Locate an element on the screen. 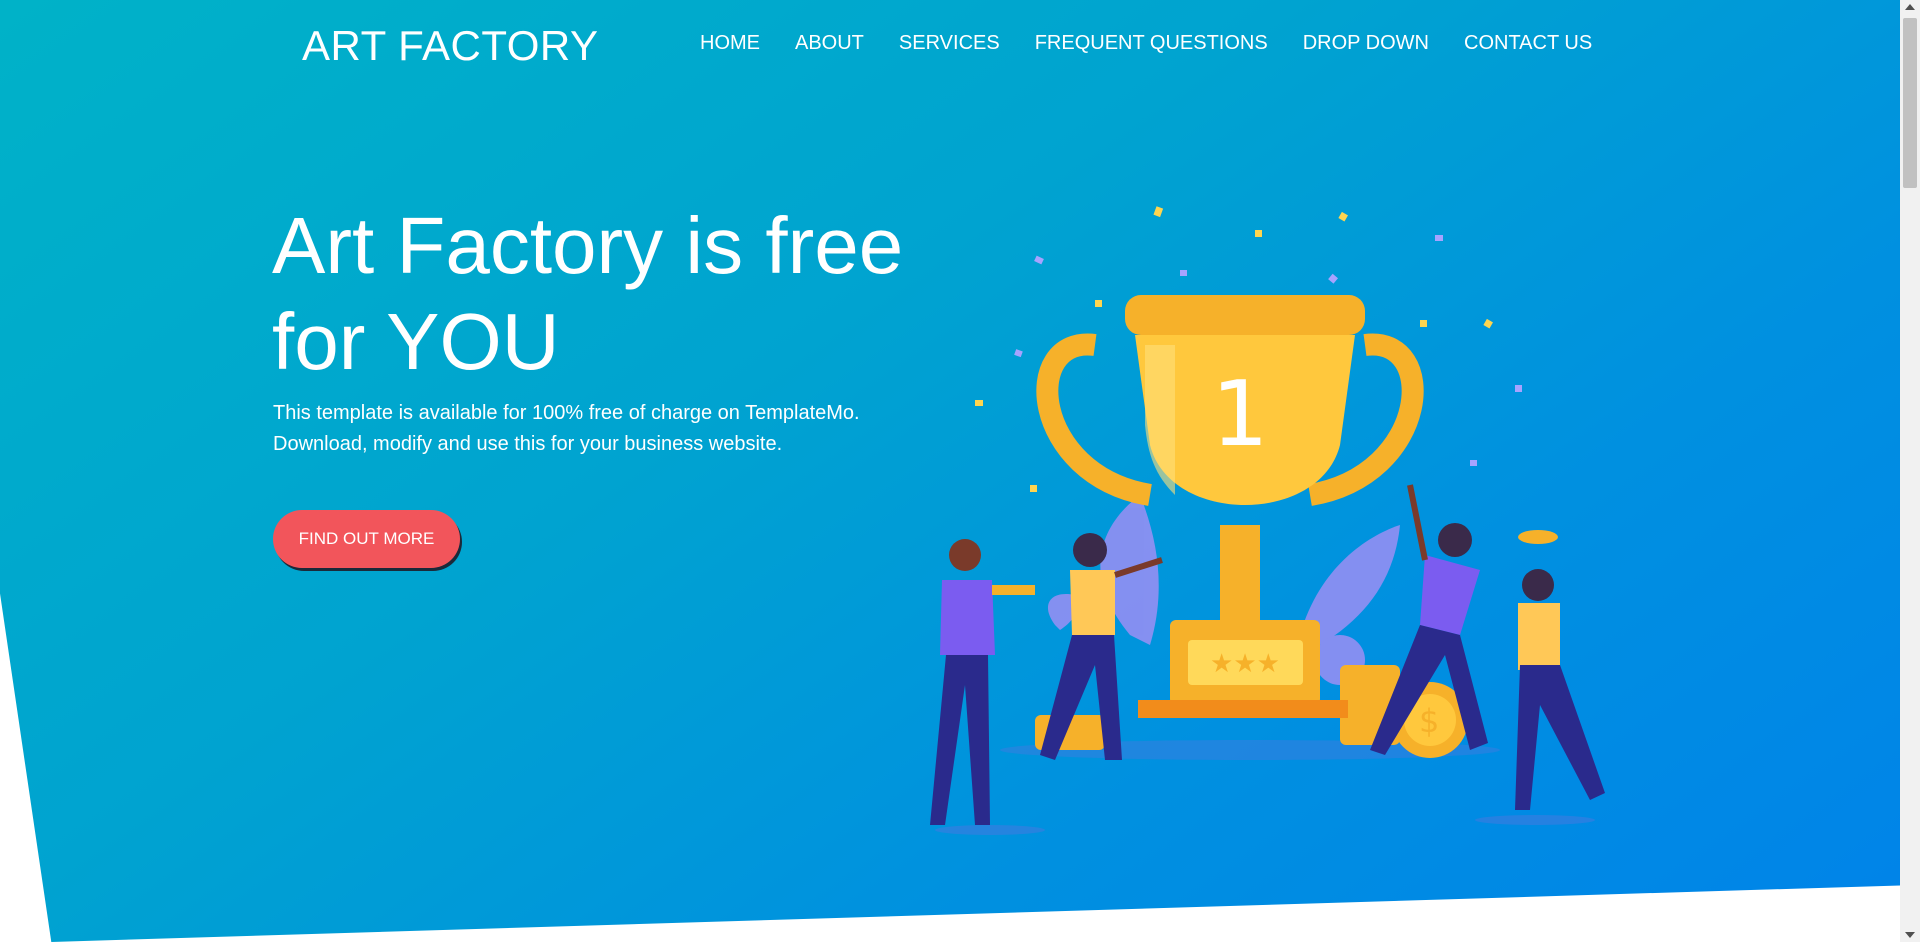 This screenshot has height=942, width=1920. scroll-up-icon is located at coordinates (1910, 7).